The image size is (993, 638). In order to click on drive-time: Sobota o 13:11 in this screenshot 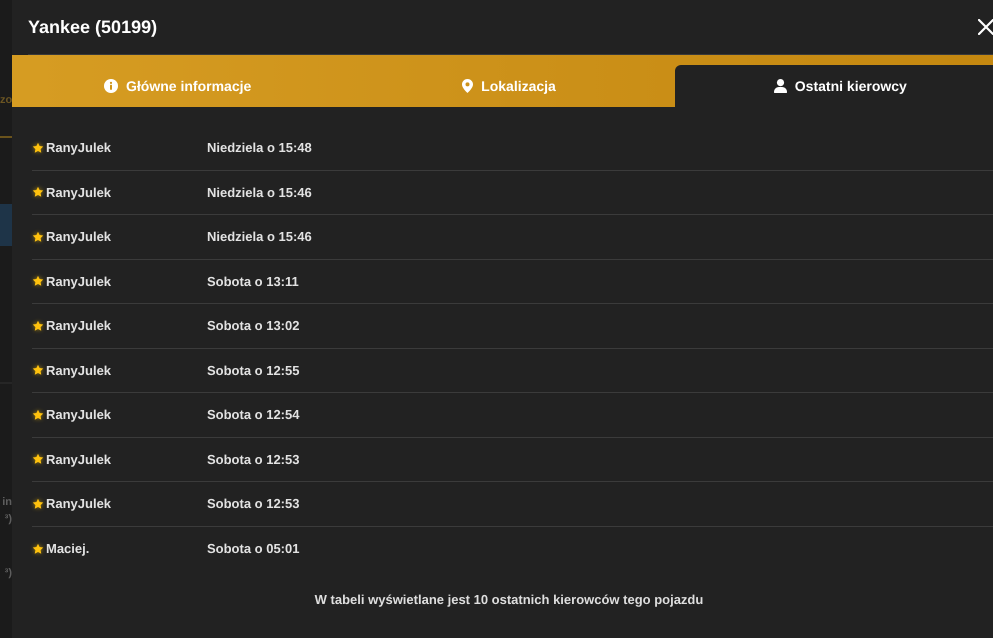, I will do `click(253, 281)`.